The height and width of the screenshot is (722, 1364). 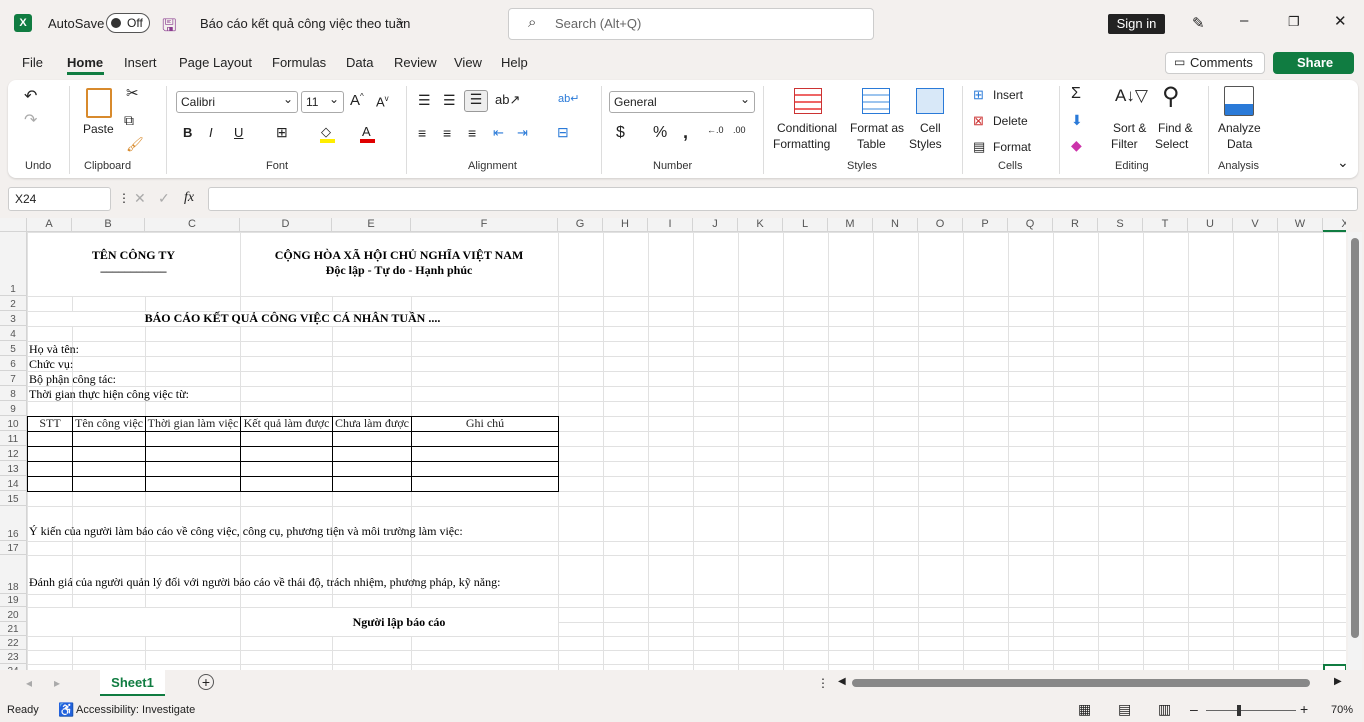 I want to click on align-middle-icon: ☰, so click(x=449, y=100).